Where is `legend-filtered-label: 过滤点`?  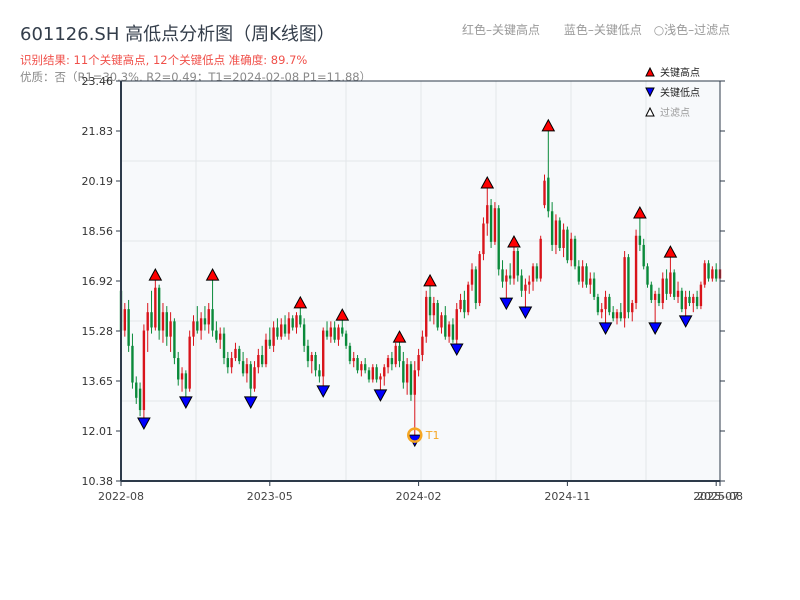
legend-filtered-label: 过滤点 is located at coordinates (675, 112).